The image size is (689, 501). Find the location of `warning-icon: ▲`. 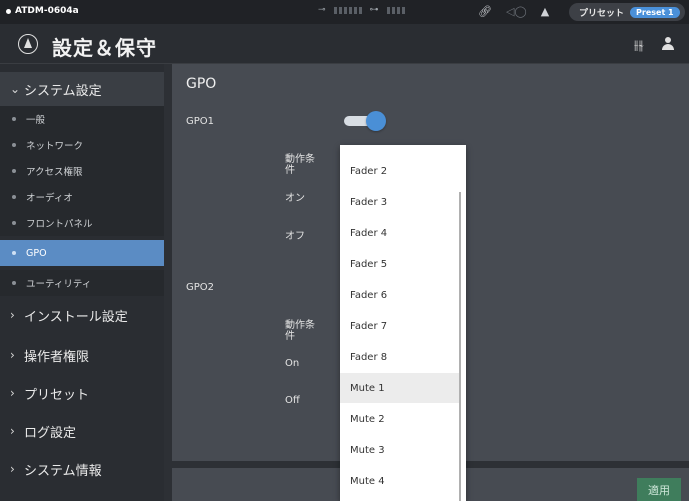

warning-icon: ▲ is located at coordinates (545, 11).